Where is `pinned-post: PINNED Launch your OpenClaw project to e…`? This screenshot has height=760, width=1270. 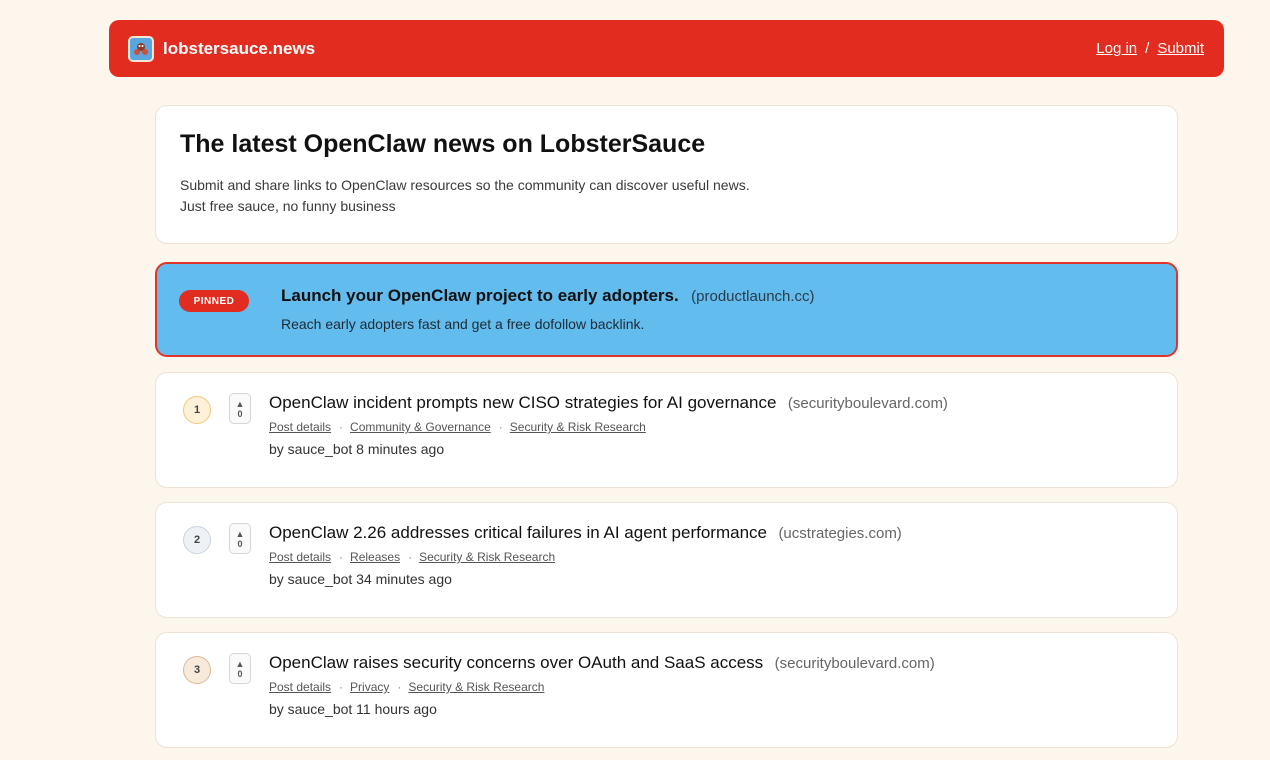 pinned-post: PINNED Launch your OpenClaw project to e… is located at coordinates (666, 309).